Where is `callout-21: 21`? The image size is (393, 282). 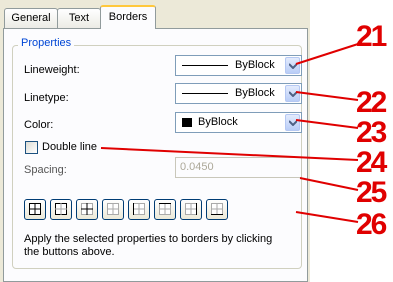
callout-21: 21 is located at coordinates (371, 36).